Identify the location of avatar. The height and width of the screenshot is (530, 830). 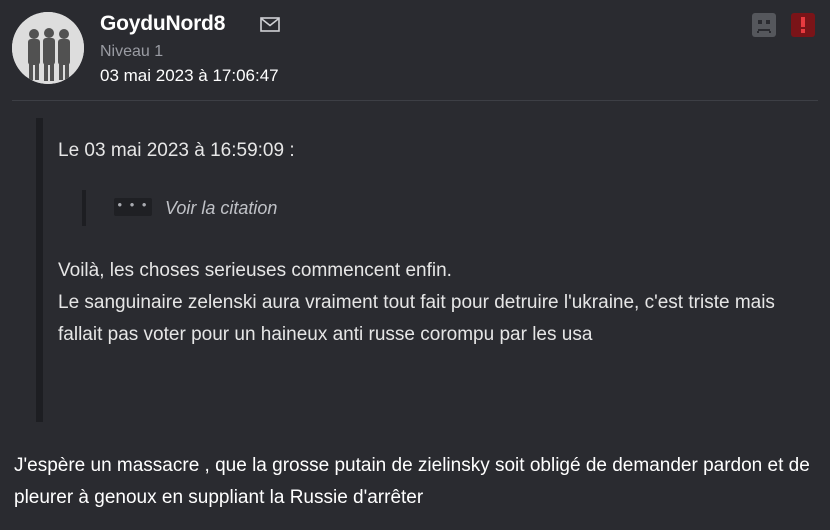
(48, 48).